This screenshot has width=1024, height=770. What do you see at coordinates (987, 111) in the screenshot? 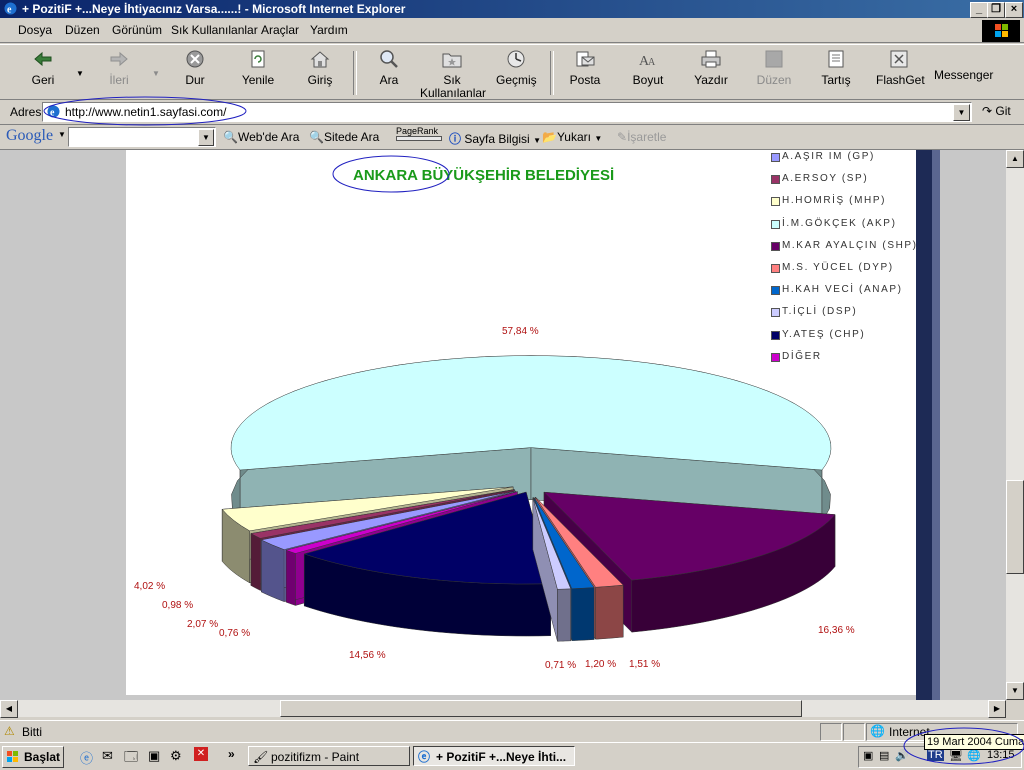
I see `go-arrow-icon: ↷` at bounding box center [987, 111].